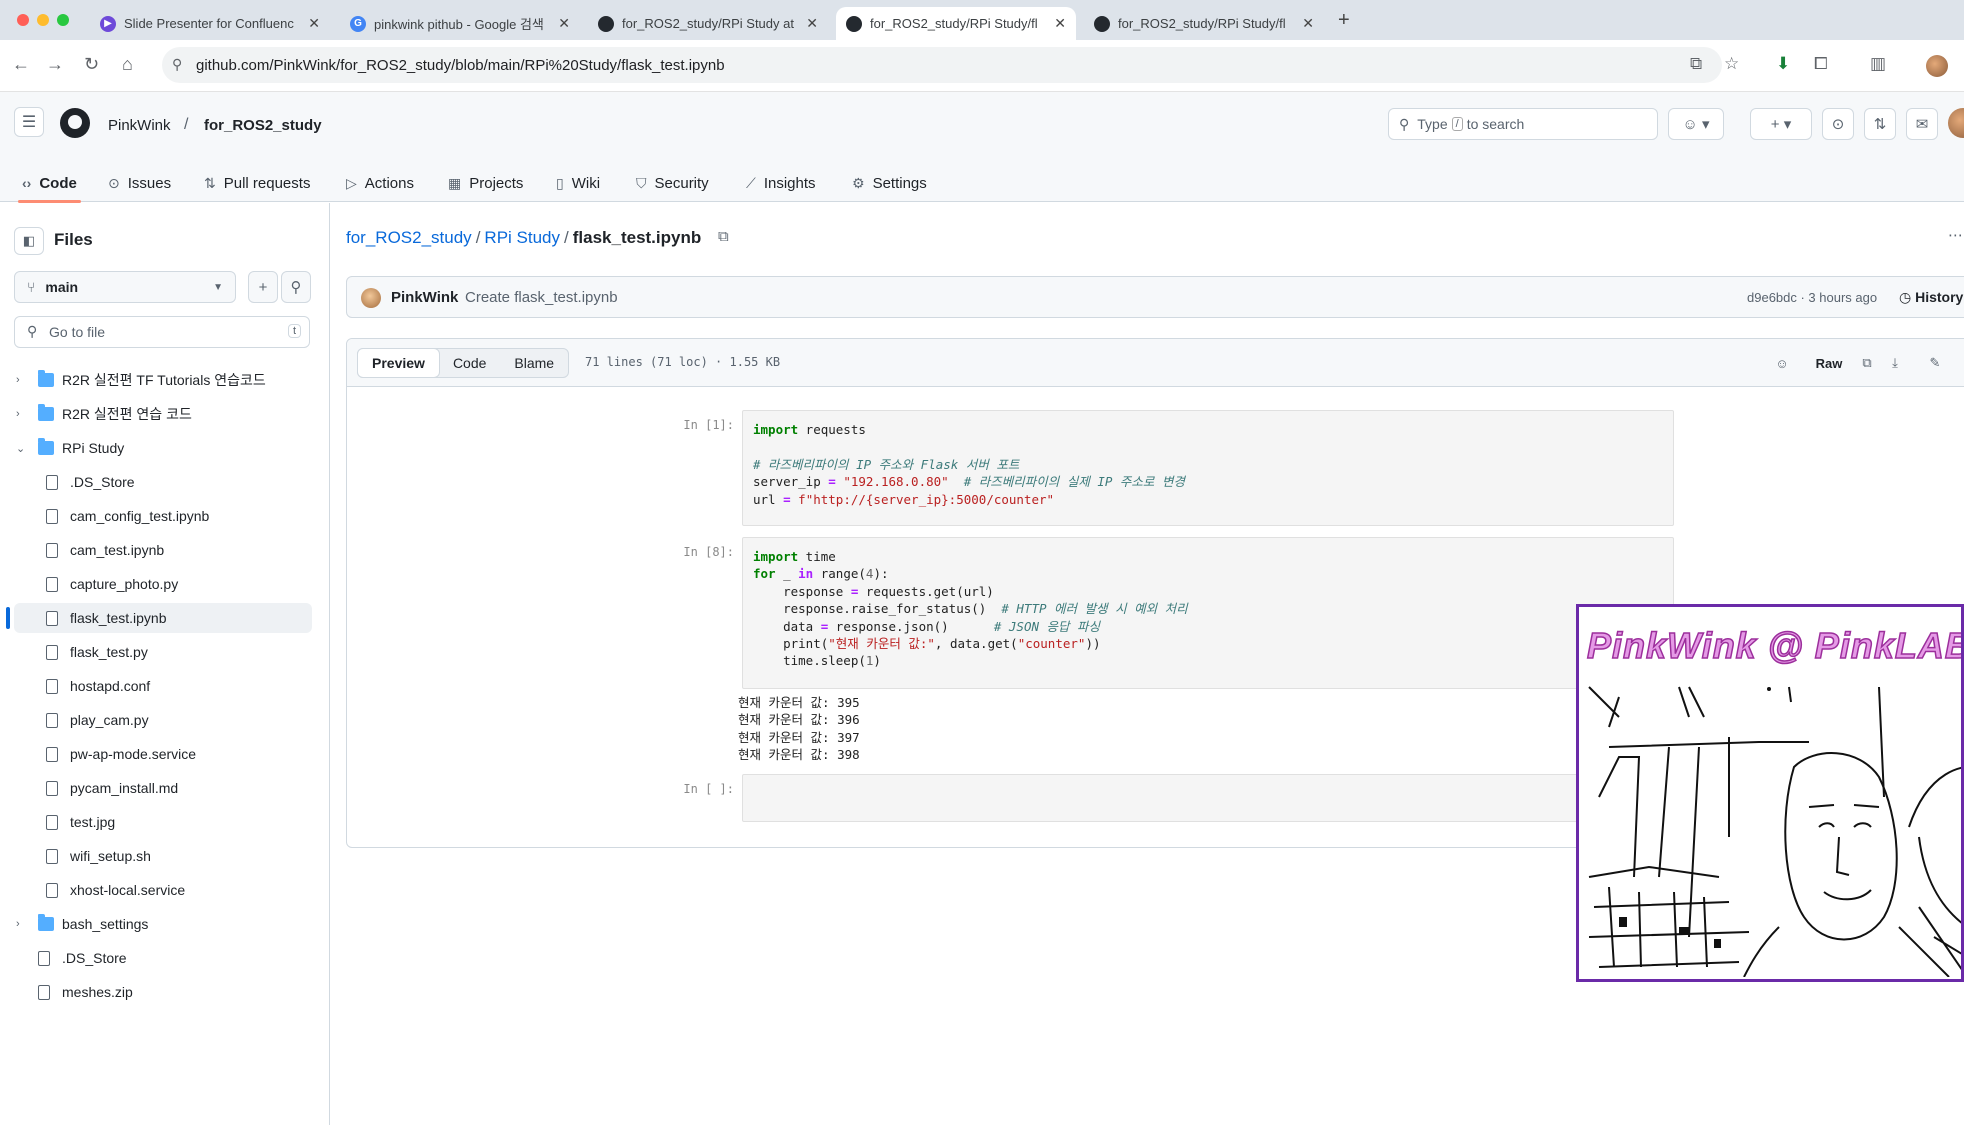 The width and height of the screenshot is (1964, 1125). I want to click on tree-file: pw-ap-mode.service, so click(165, 754).